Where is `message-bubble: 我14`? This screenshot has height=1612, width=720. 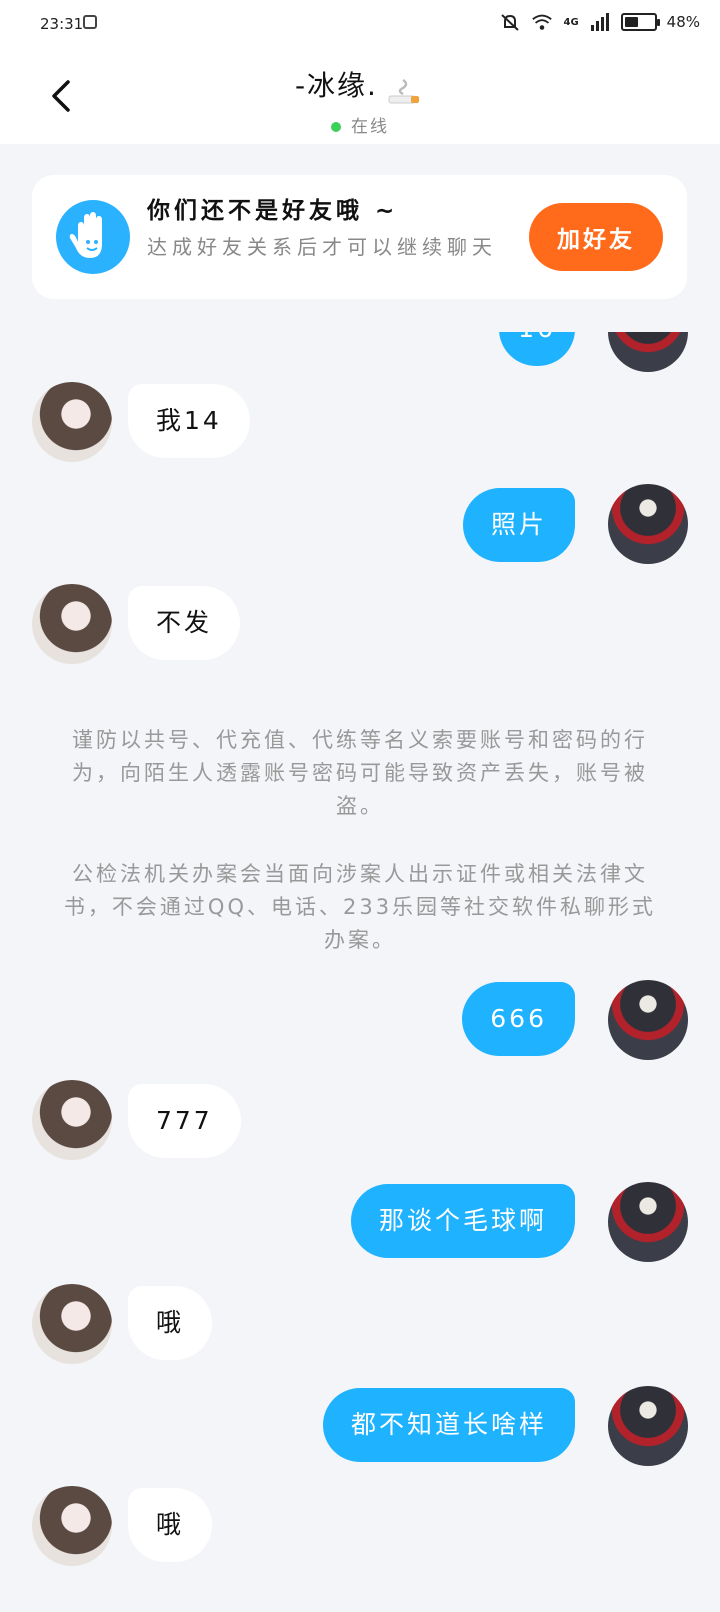
message-bubble: 我14 is located at coordinates (189, 421).